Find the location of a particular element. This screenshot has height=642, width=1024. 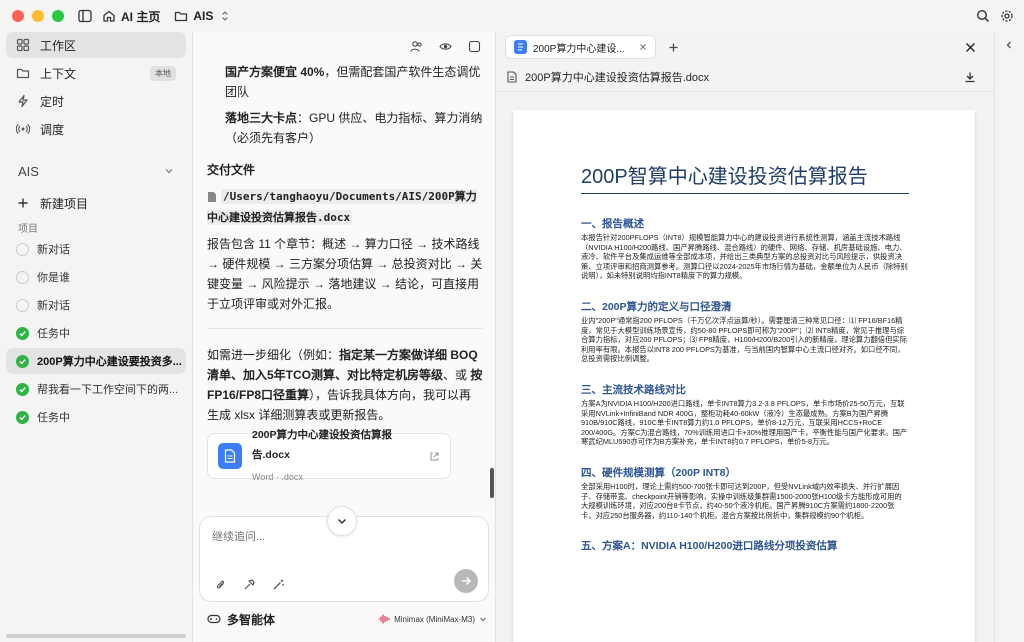

document-icon is located at coordinates (520, 47).